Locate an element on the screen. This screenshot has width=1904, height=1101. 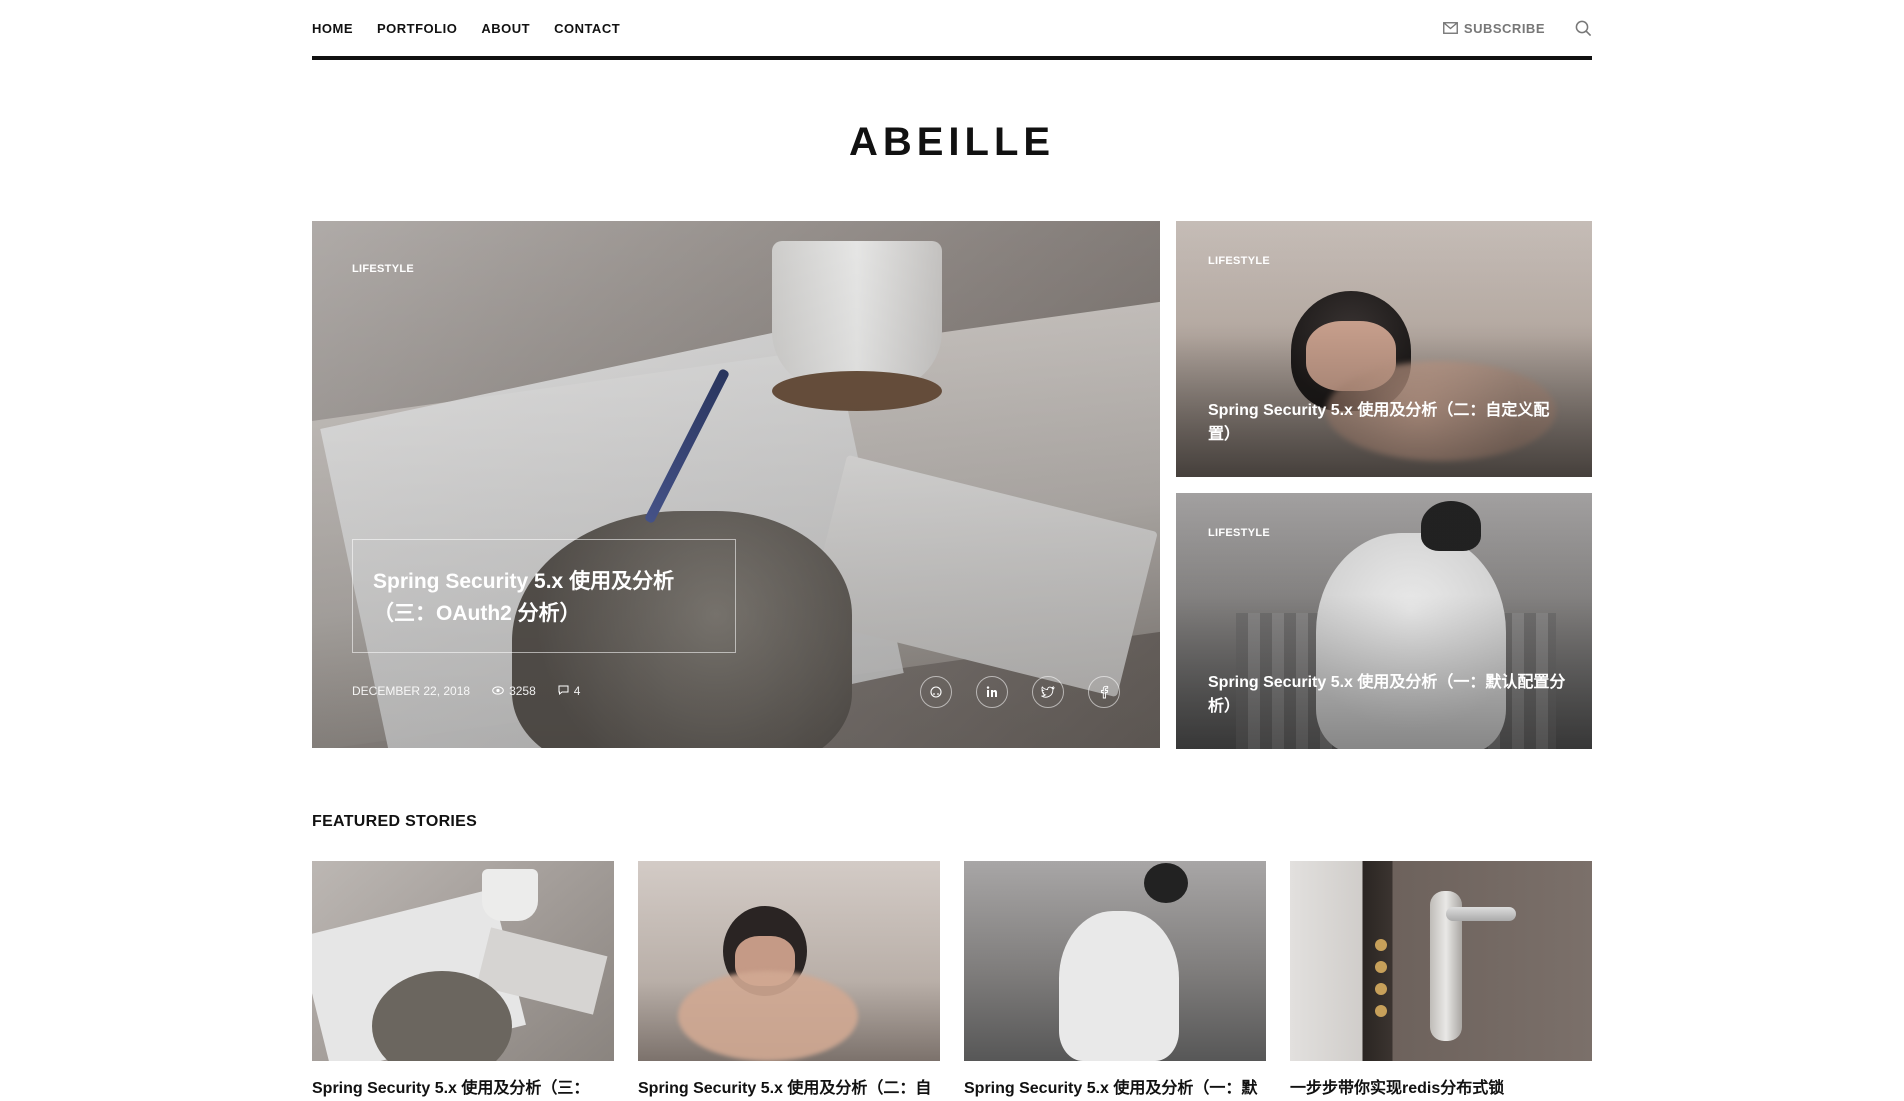
hero-title: Spring Security 5.x 使用及分析（三：OAuth2 分析） is located at coordinates (544, 598).